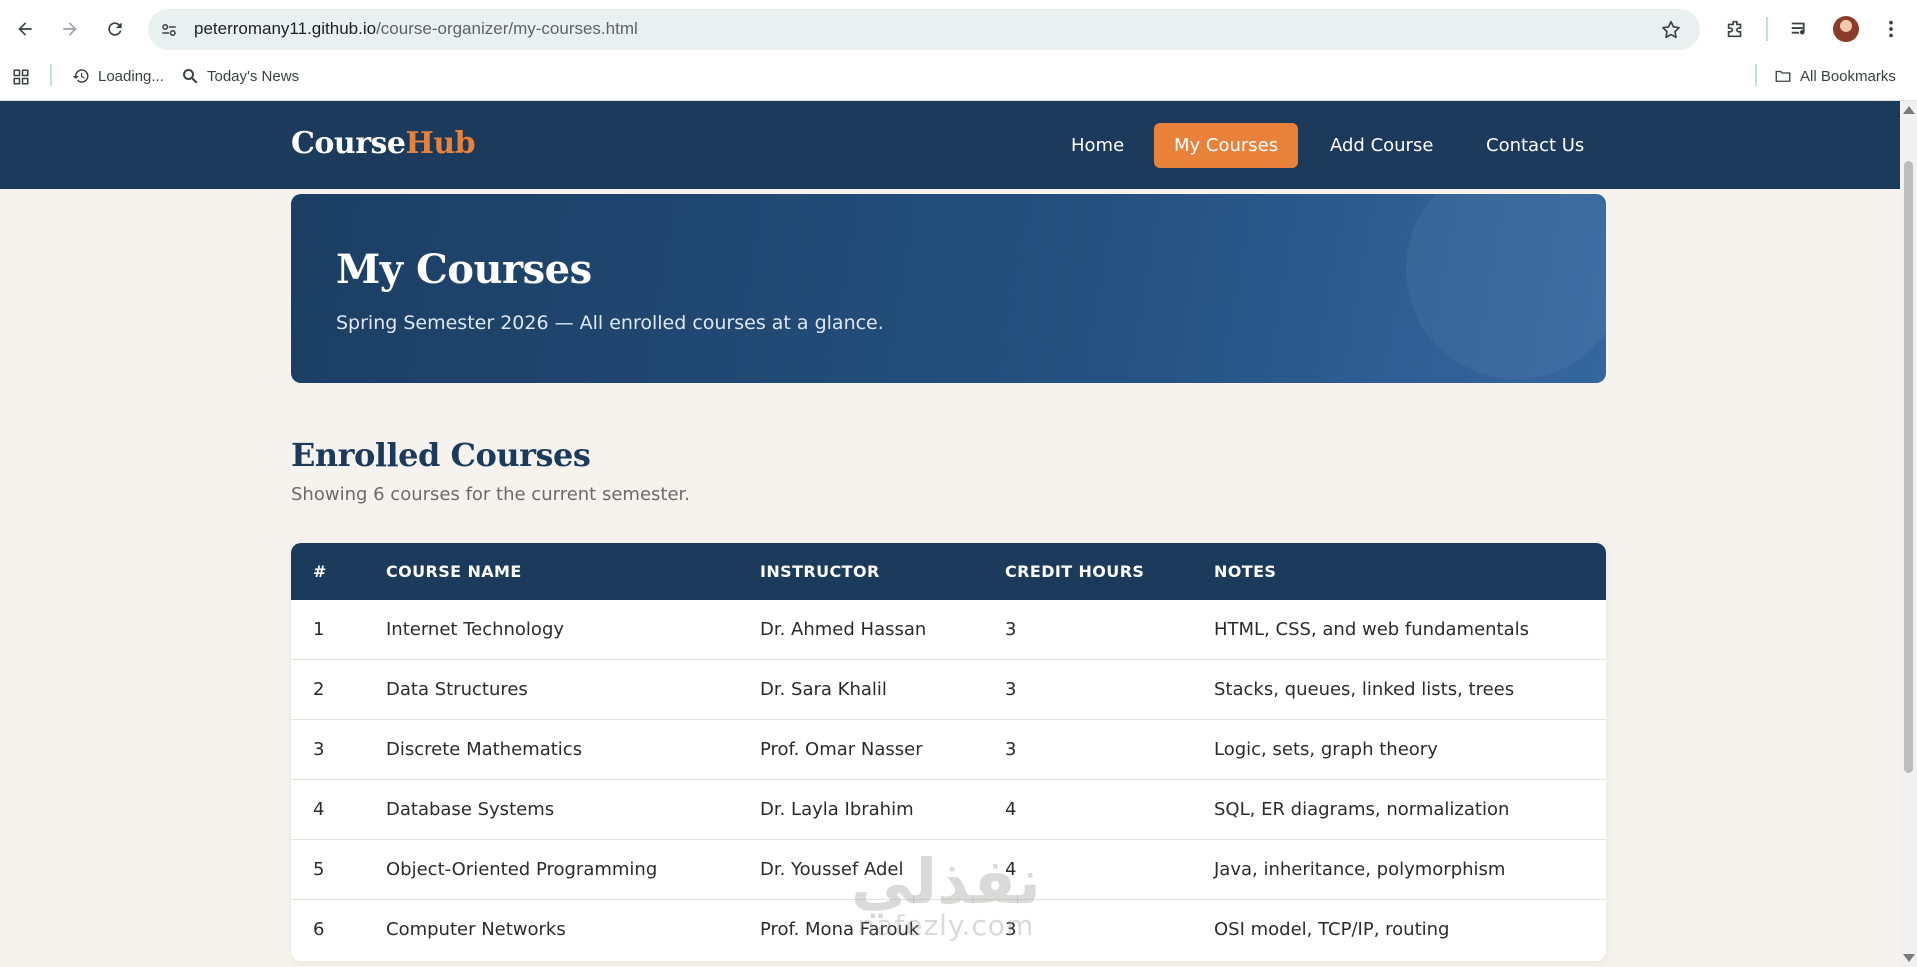 This screenshot has width=1917, height=967. I want to click on site-settings-icon, so click(169, 30).